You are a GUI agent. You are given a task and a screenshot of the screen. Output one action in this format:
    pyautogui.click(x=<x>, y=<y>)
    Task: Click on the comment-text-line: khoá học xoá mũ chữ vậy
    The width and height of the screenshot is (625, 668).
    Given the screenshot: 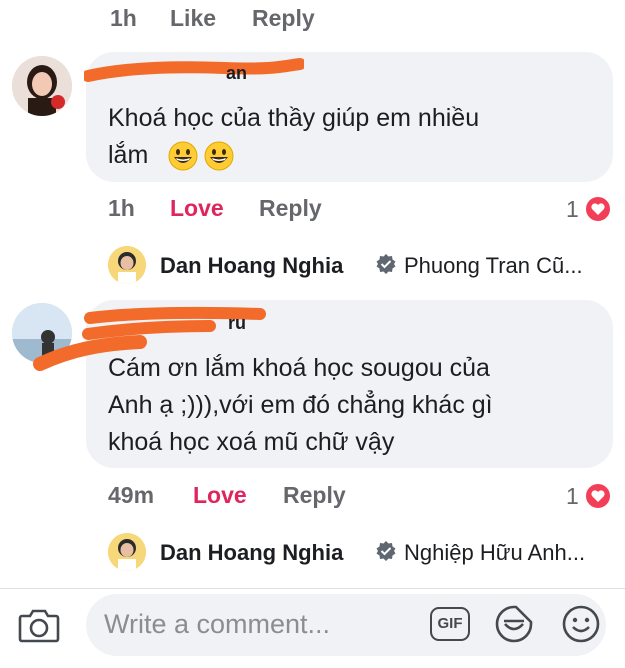 What is the action you would take?
    pyautogui.click(x=251, y=442)
    